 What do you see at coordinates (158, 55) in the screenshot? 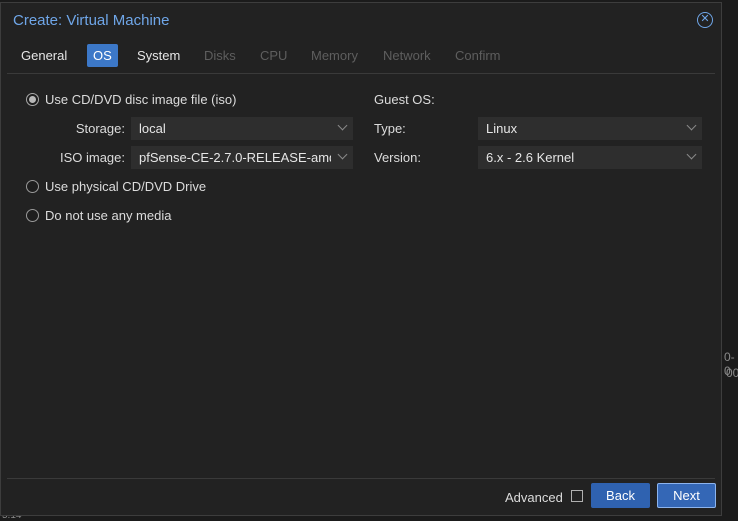
I see `tab-system: System` at bounding box center [158, 55].